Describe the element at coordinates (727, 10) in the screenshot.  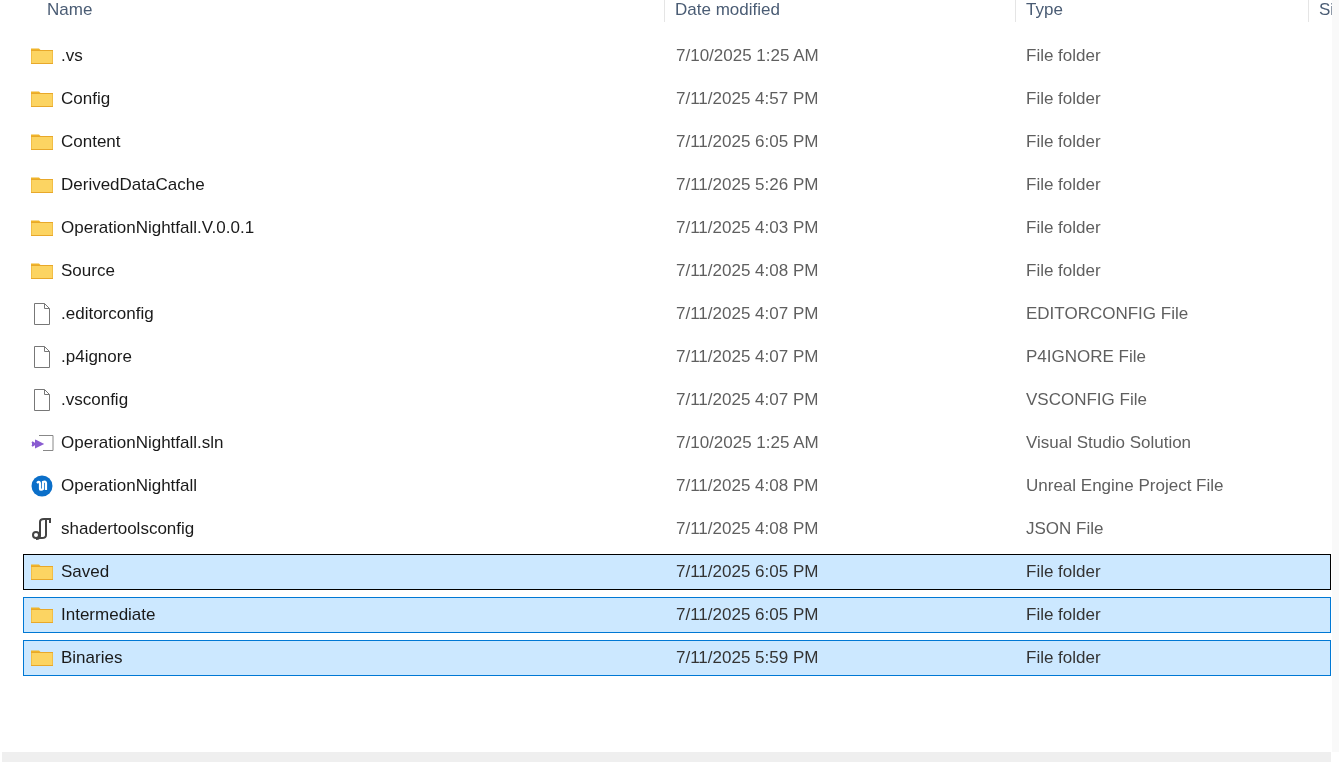
I see `column-header: Date modified` at that location.